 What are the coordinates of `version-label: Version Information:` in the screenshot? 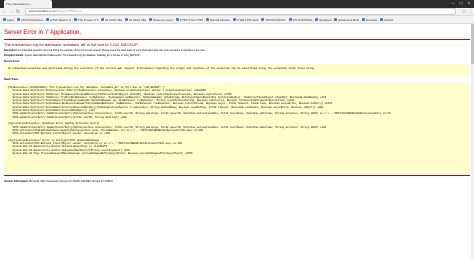 It's located at (16, 181).